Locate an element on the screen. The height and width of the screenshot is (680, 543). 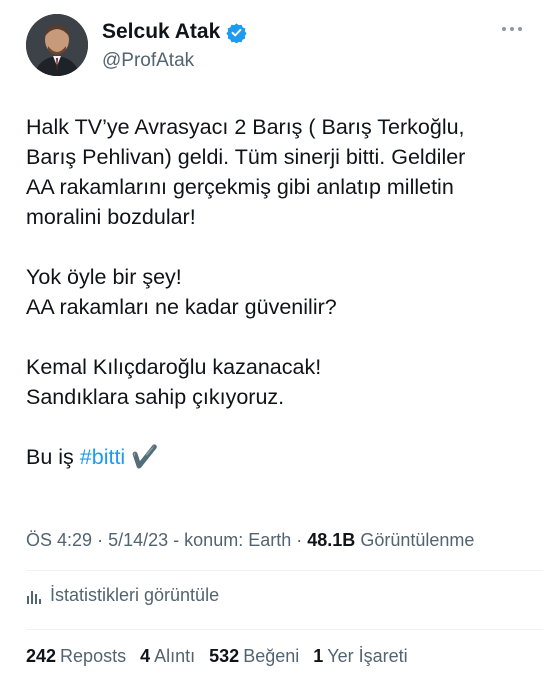
avatar-image is located at coordinates (57, 45).